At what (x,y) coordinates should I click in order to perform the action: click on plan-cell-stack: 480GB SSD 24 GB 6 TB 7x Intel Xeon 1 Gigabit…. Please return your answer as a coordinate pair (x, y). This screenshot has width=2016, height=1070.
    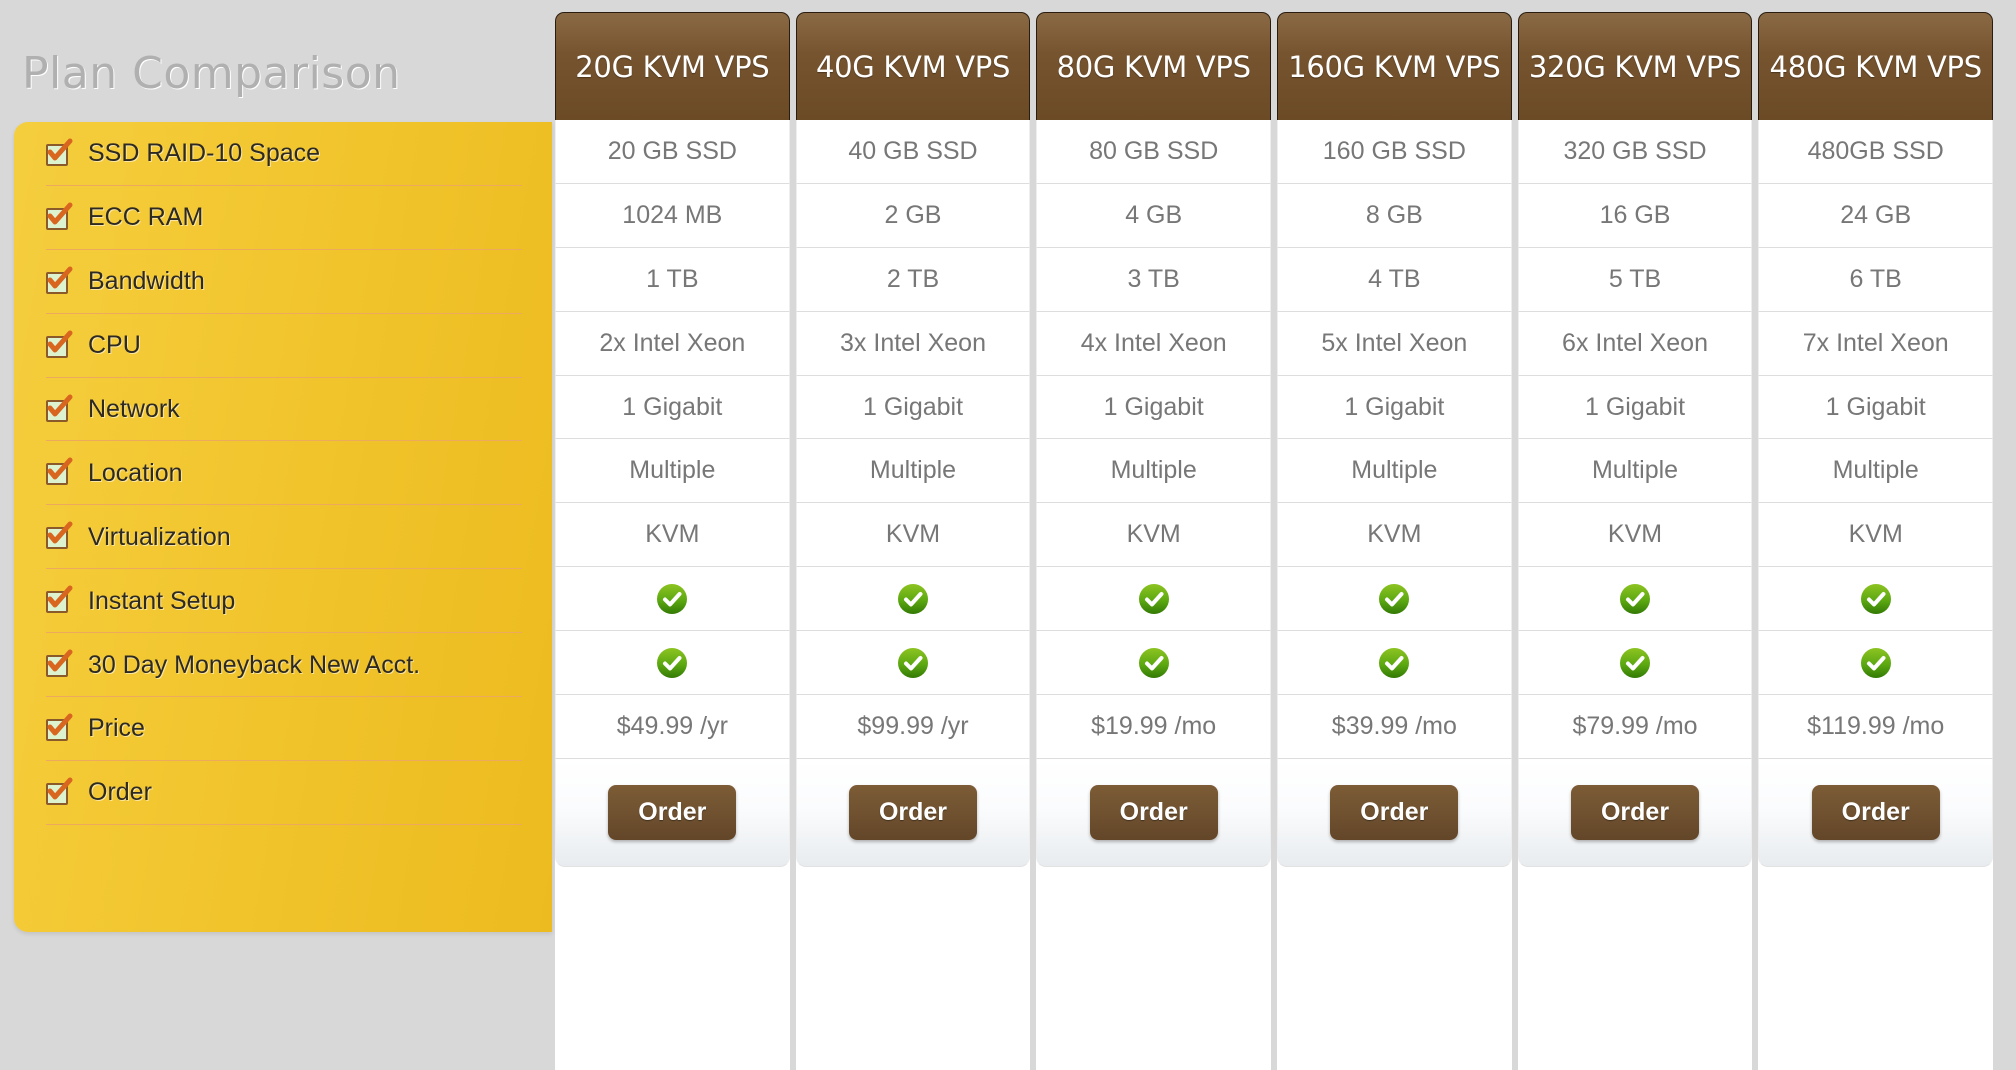
    Looking at the image, I should click on (1876, 595).